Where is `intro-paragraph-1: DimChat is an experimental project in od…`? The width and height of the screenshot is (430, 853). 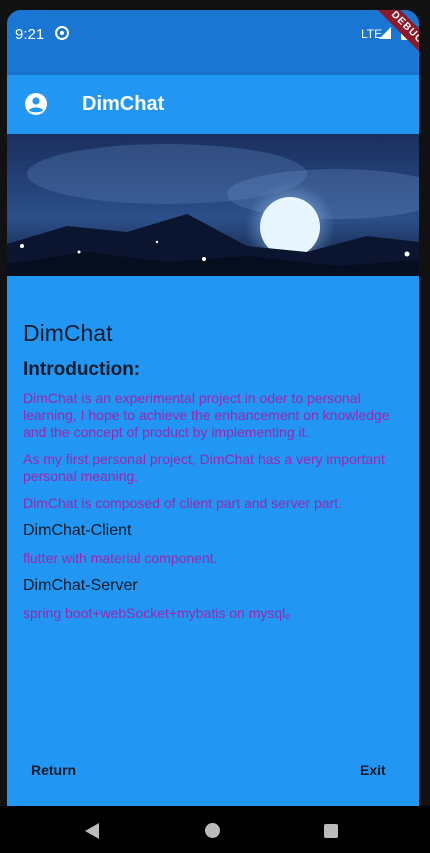
intro-paragraph-1: DimChat is an experimental project in od… is located at coordinates (206, 415).